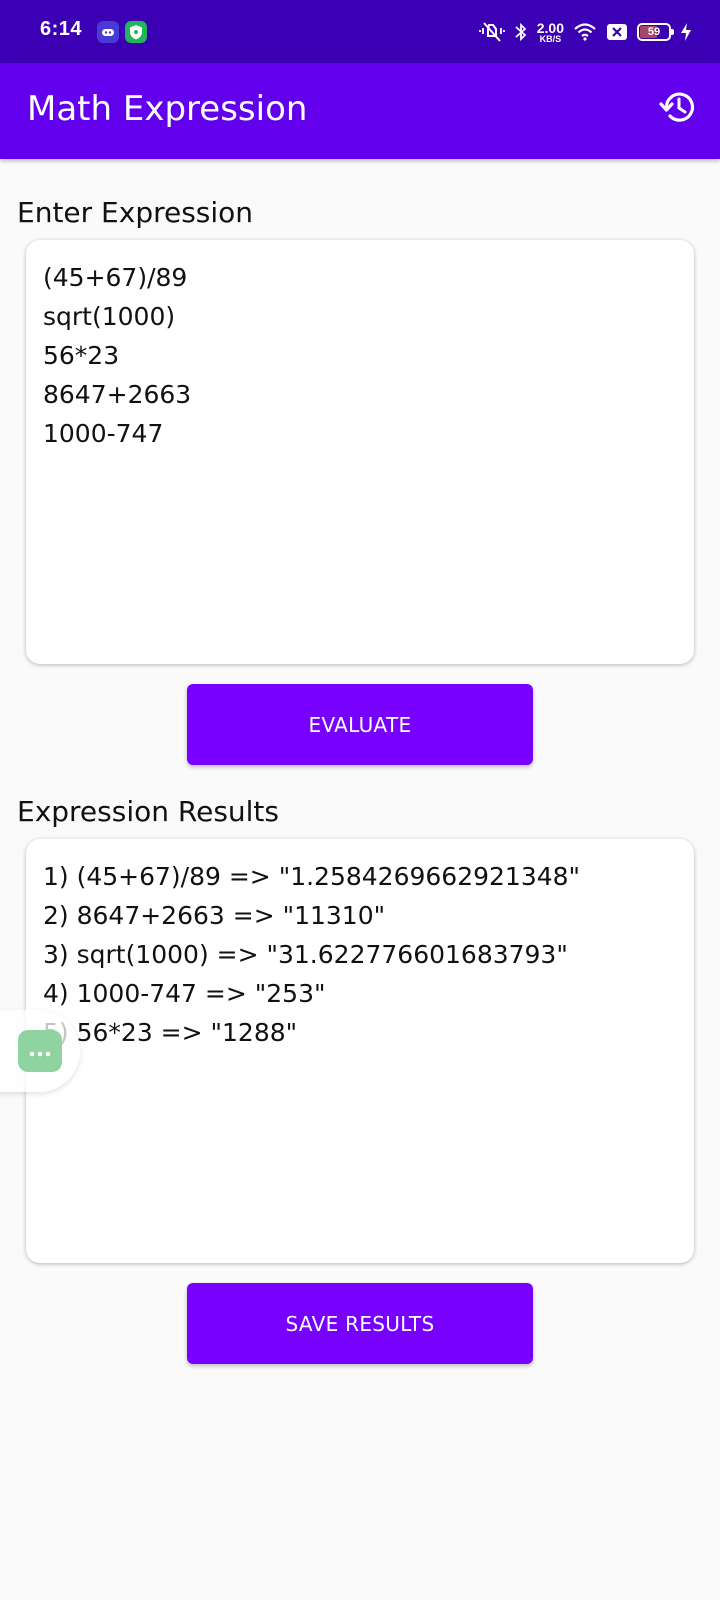  What do you see at coordinates (491, 32) in the screenshot?
I see `mute-vibrate-icon` at bounding box center [491, 32].